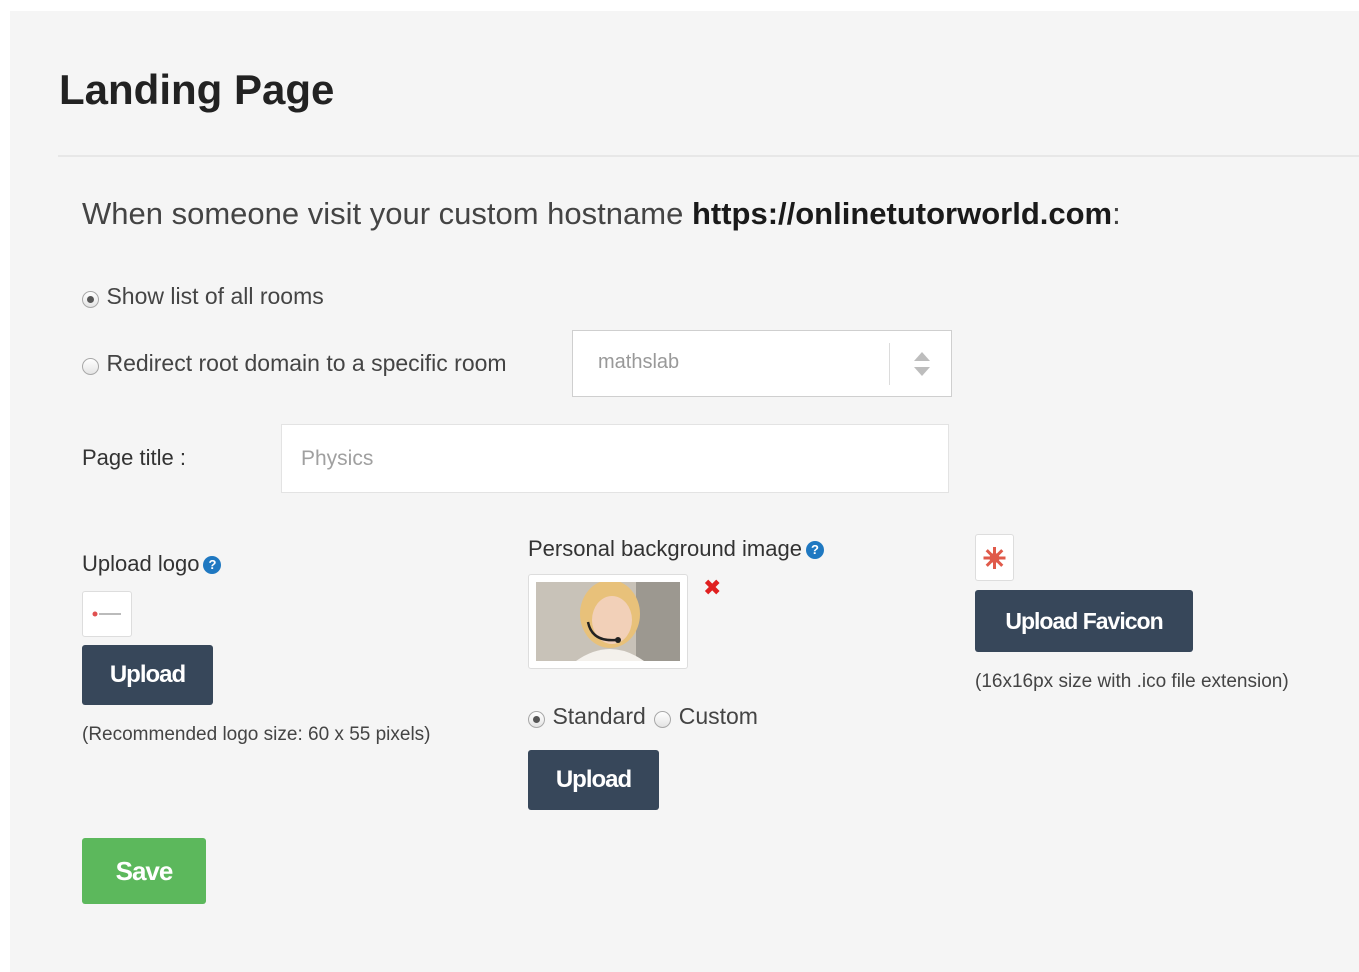 The image size is (1359, 972). Describe the element at coordinates (599, 716) in the screenshot. I see `standard-label: Standard` at that location.